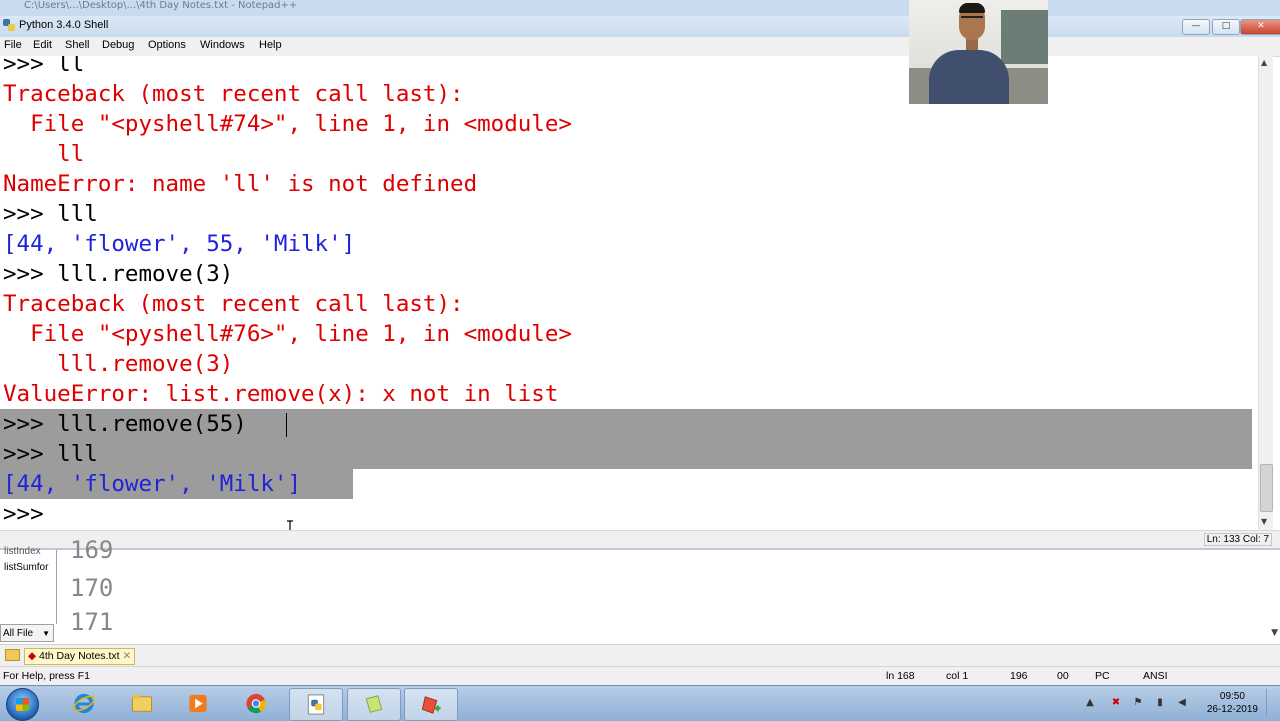  I want to click on menu-file: File, so click(13, 45).